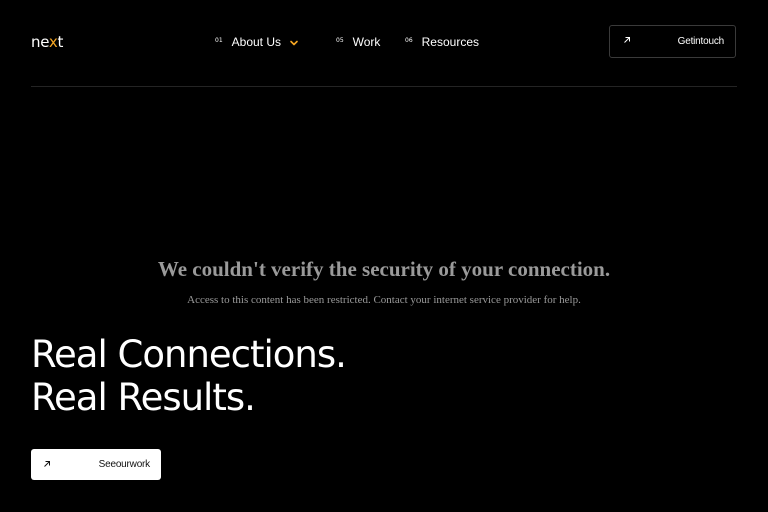 The image size is (768, 512). I want to click on logo-text-end: t, so click(60, 42).